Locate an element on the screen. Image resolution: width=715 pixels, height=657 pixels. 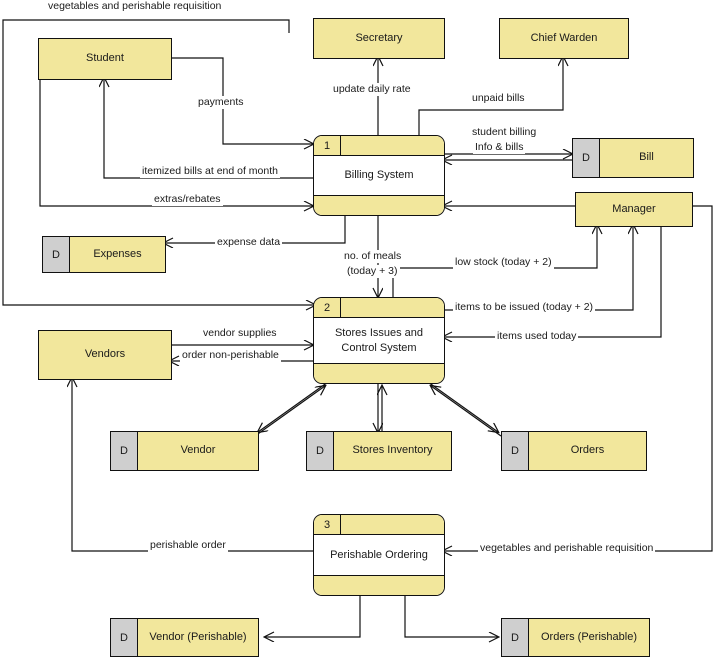
process-header: 2 is located at coordinates (379, 308).